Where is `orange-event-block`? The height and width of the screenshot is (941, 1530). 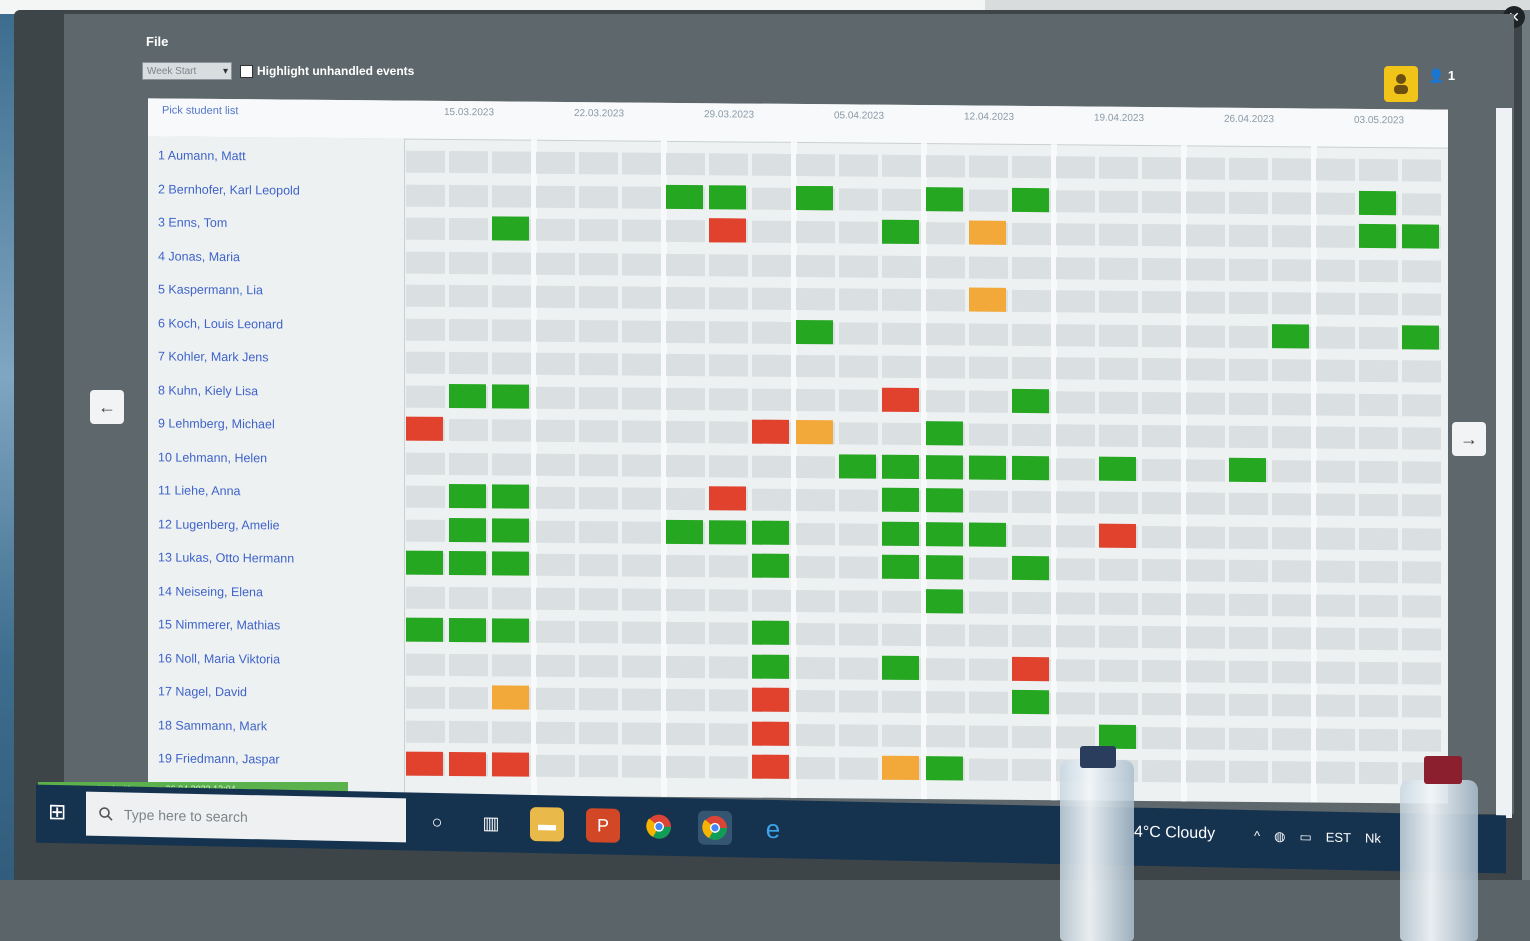 orange-event-block is located at coordinates (814, 432).